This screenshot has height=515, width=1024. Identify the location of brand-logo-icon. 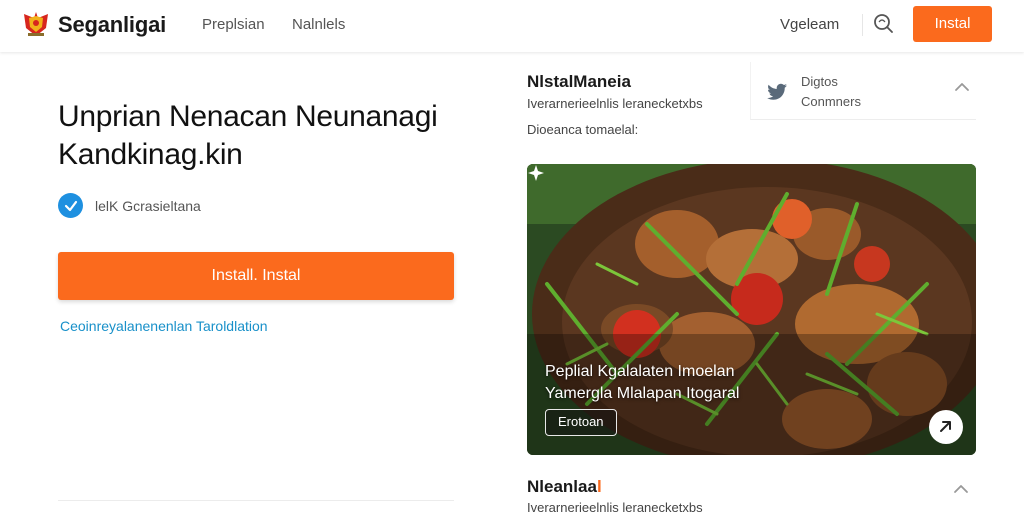
(36, 24).